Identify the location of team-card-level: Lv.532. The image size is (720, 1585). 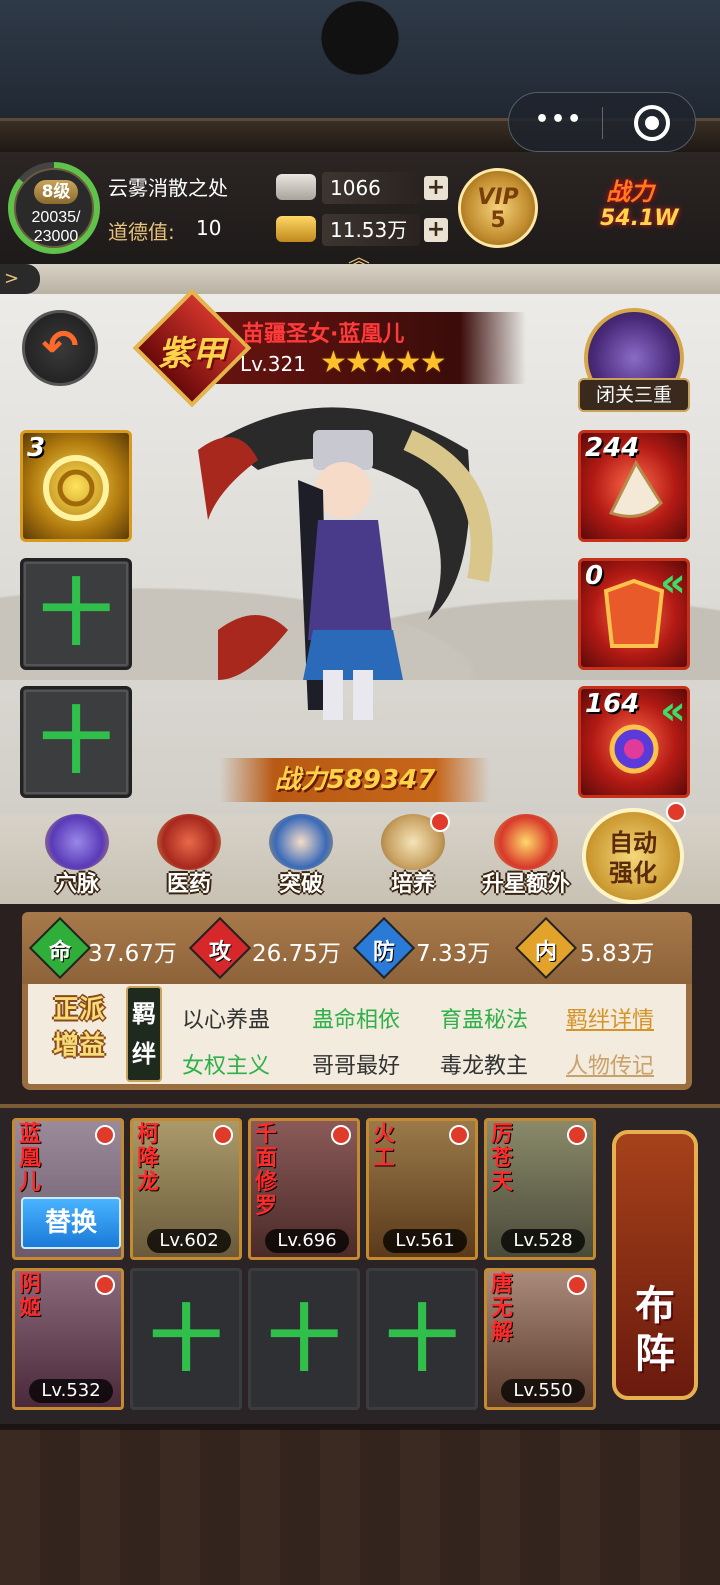
(71, 1391).